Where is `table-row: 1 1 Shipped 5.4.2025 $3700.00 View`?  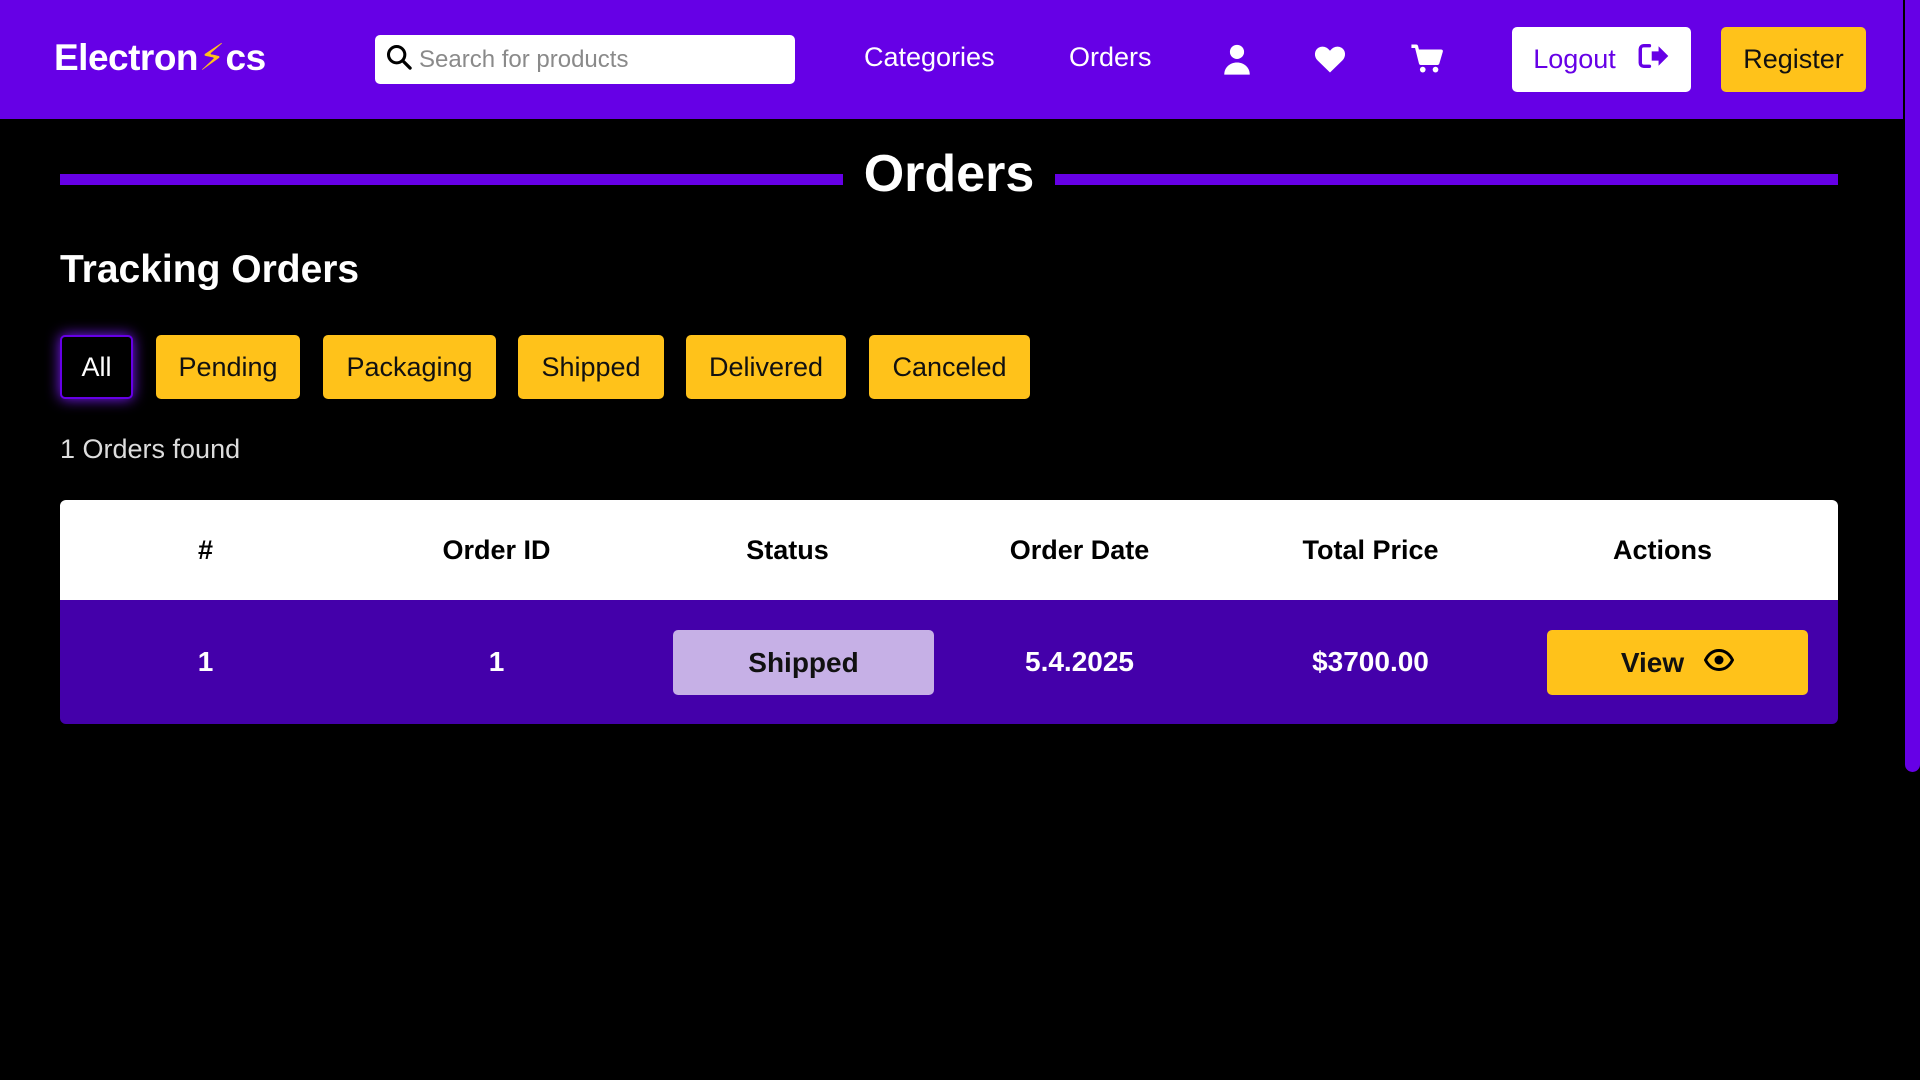
table-row: 1 1 Shipped 5.4.2025 $3700.00 View is located at coordinates (949, 662).